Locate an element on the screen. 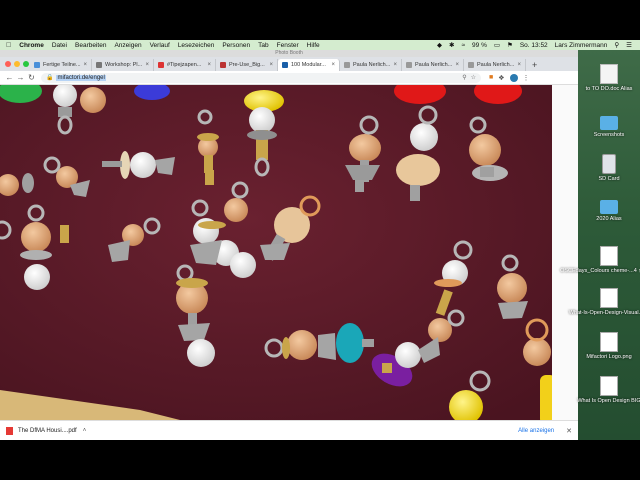 Image resolution: width=640 pixels, height=480 pixels. desktop-icon: 2020 Alias is located at coordinates (609, 209).